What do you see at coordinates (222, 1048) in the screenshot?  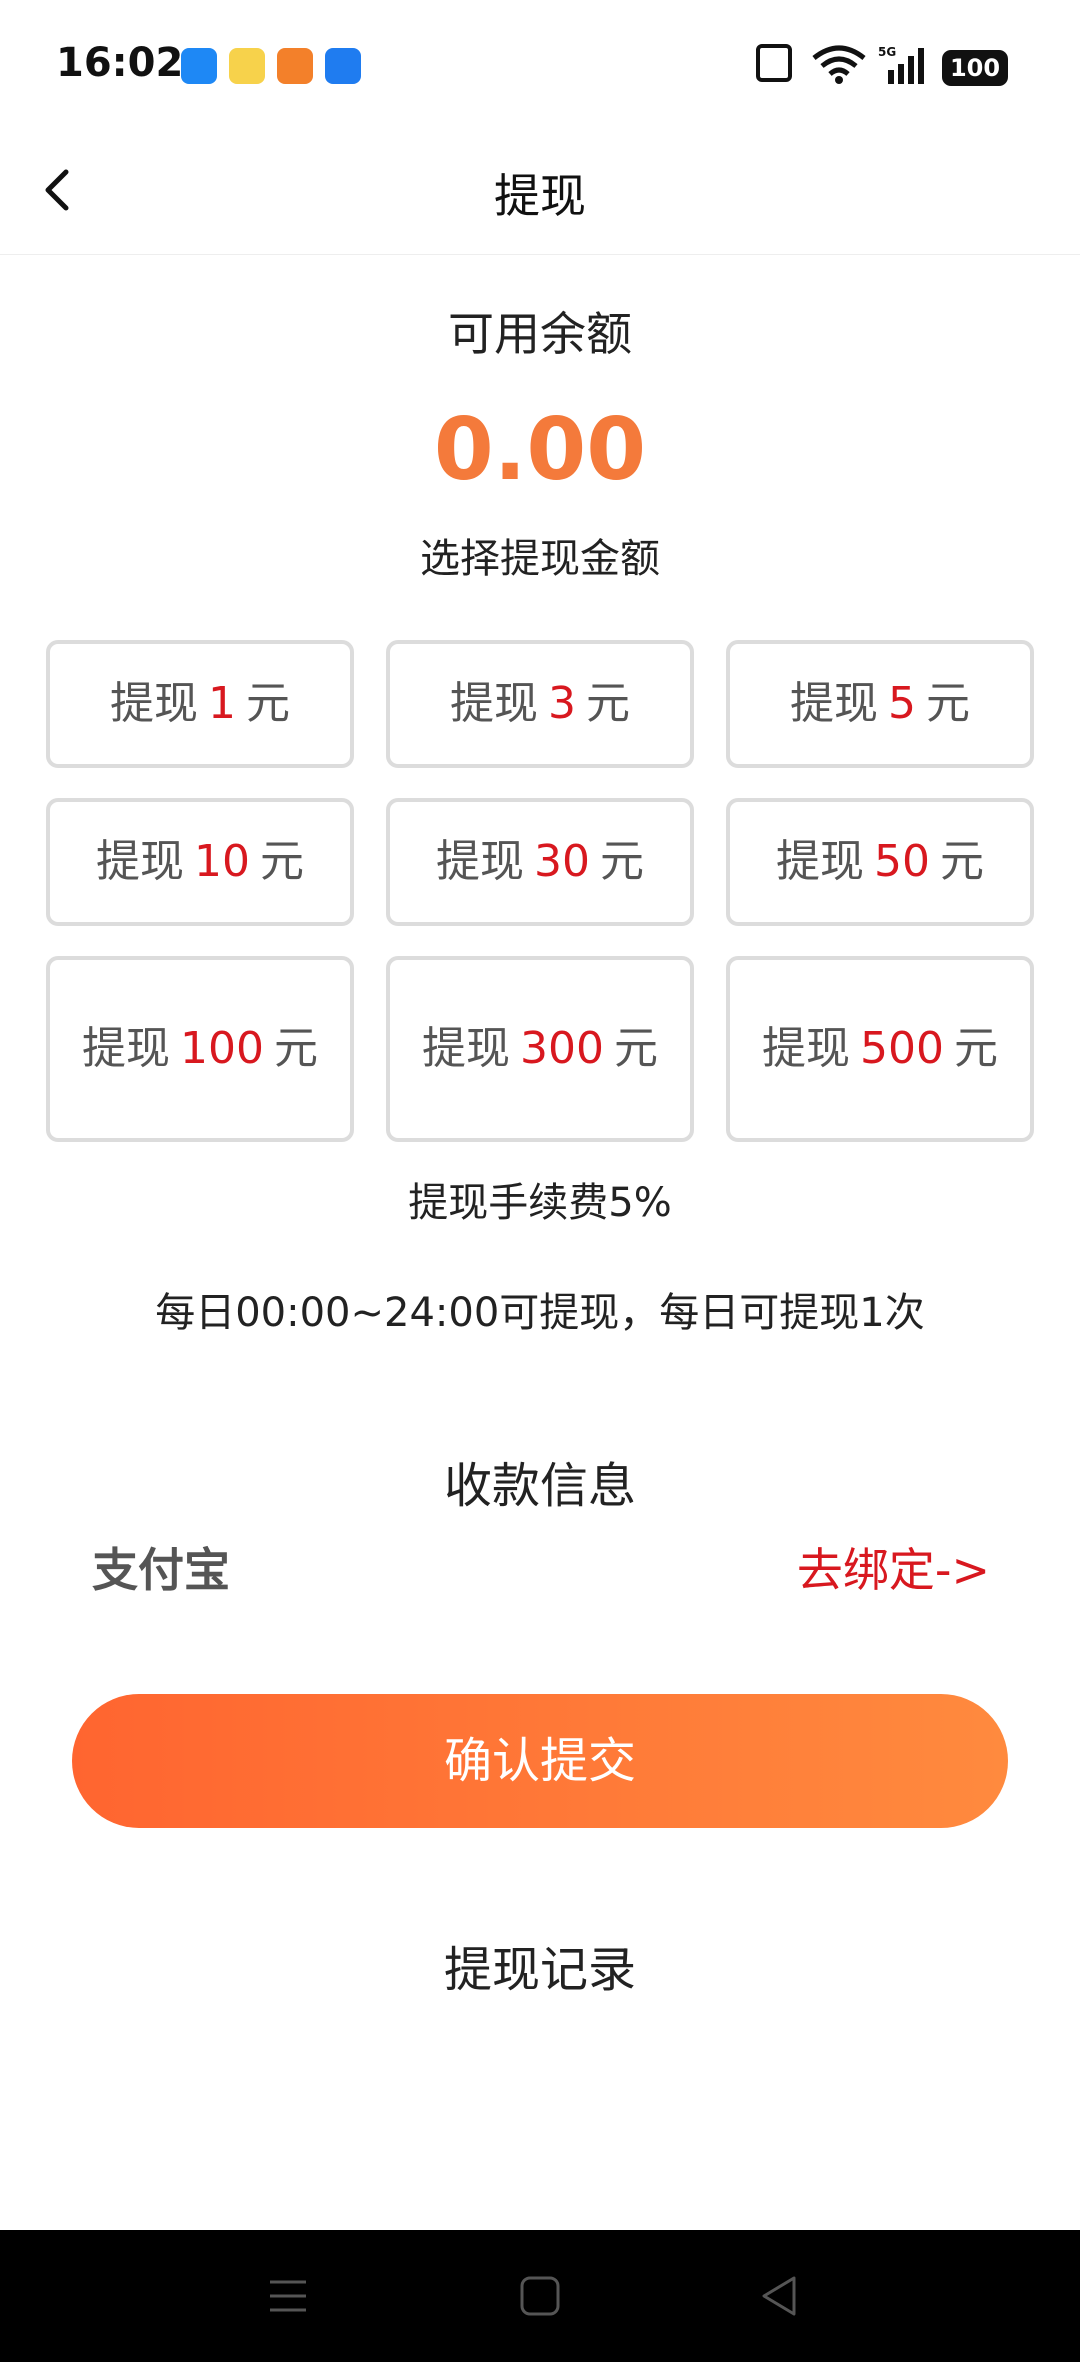 I see `option-amount: 100` at bounding box center [222, 1048].